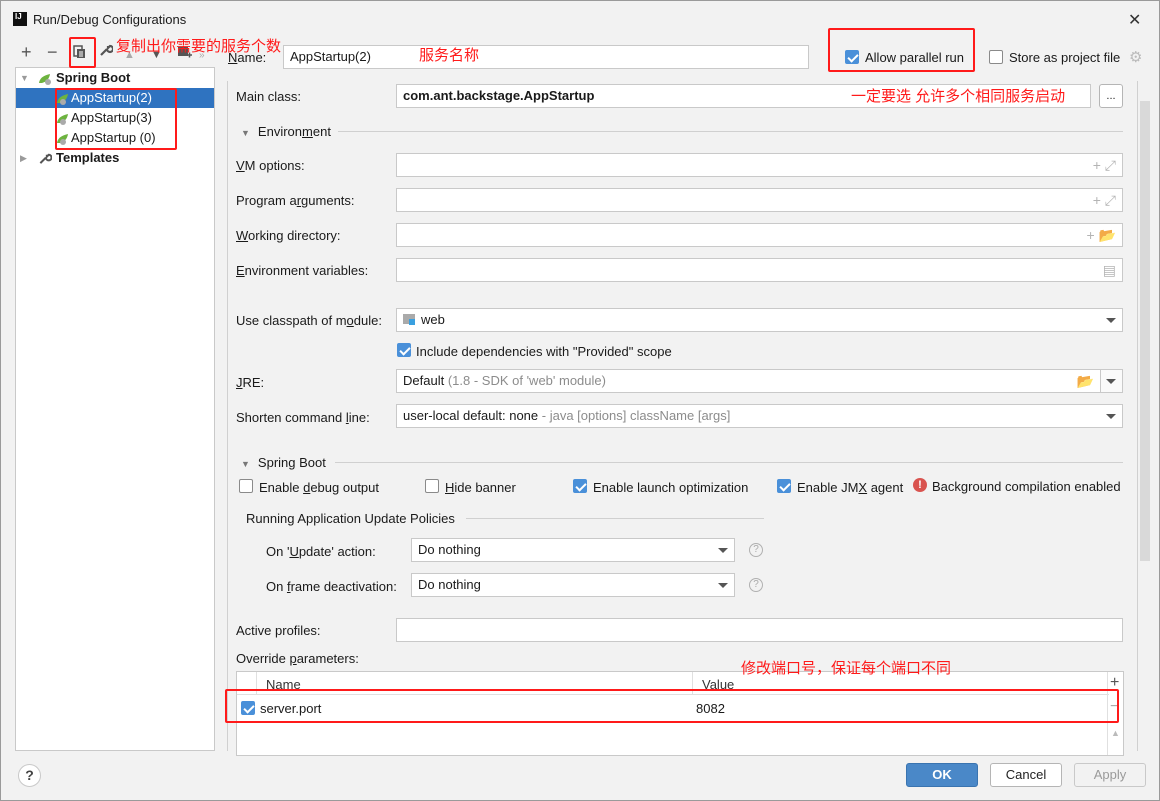  I want to click on folder-icon: + 📂, so click(1102, 235).